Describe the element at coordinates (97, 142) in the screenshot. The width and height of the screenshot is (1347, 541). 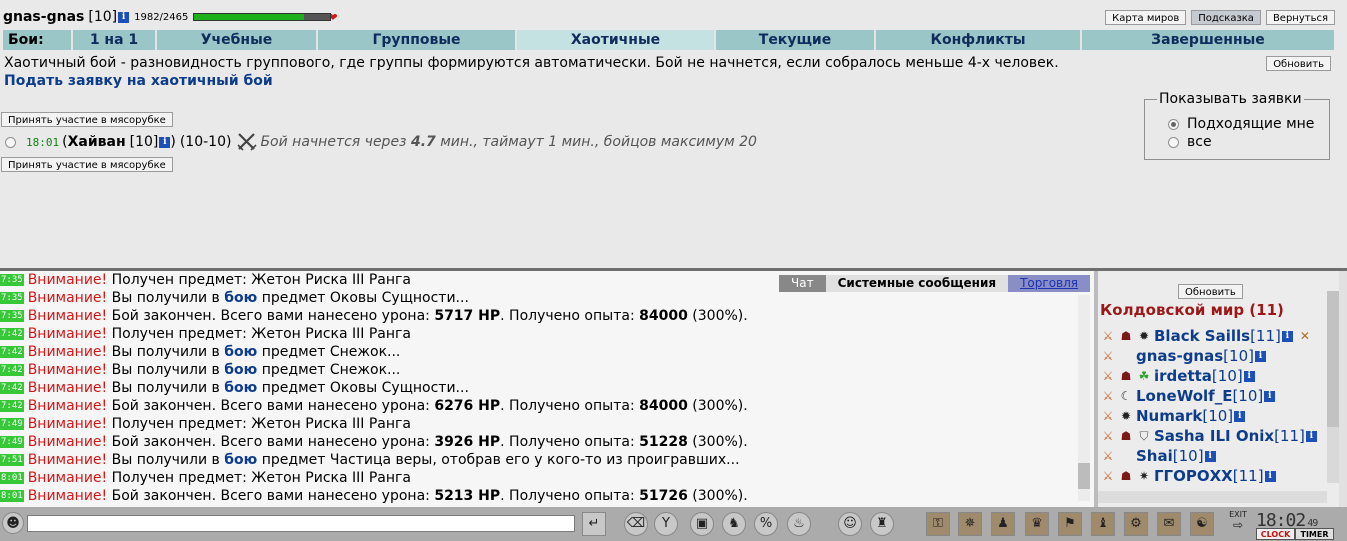
I see `fight-leader-name: Хайван` at that location.